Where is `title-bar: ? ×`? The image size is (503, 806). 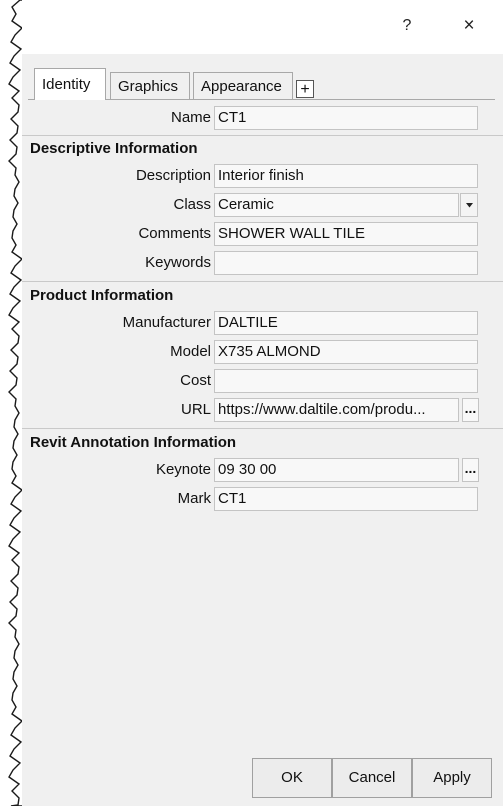
title-bar: ? × is located at coordinates (262, 27).